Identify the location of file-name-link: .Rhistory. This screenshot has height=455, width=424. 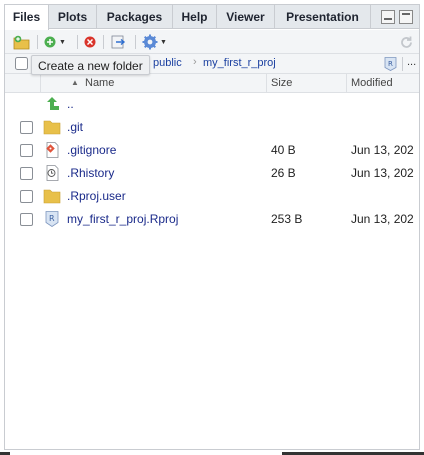
(90, 173).